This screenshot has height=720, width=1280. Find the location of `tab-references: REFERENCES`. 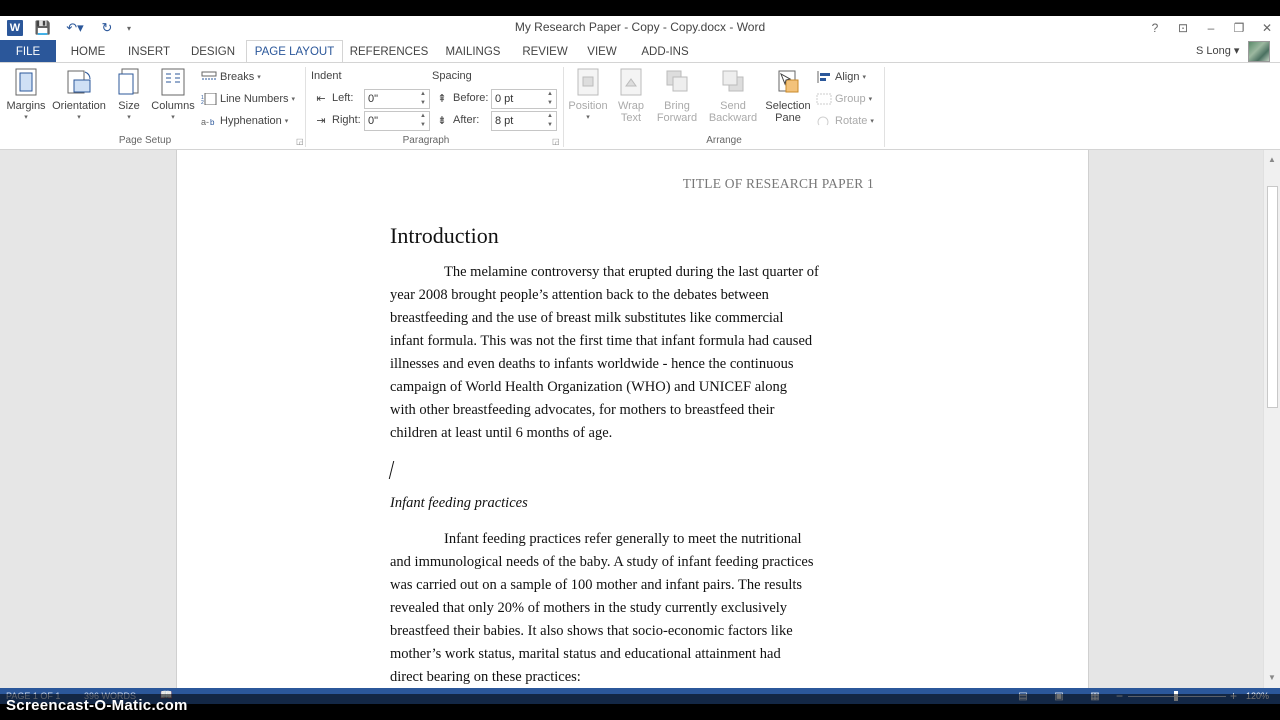

tab-references: REFERENCES is located at coordinates (389, 51).